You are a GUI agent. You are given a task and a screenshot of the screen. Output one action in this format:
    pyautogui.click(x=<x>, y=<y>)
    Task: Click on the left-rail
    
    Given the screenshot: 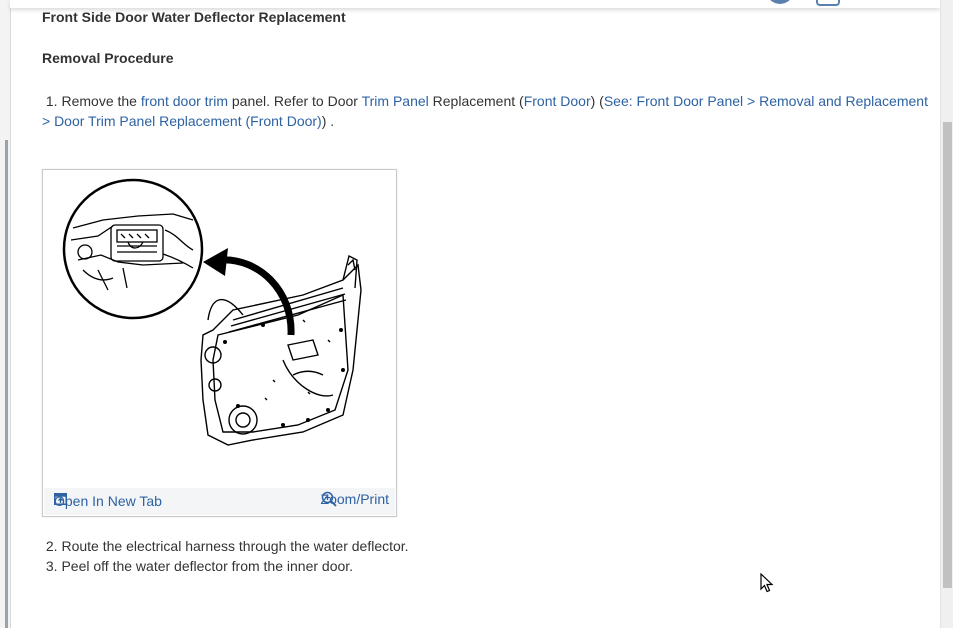 What is the action you would take?
    pyautogui.click(x=5, y=314)
    